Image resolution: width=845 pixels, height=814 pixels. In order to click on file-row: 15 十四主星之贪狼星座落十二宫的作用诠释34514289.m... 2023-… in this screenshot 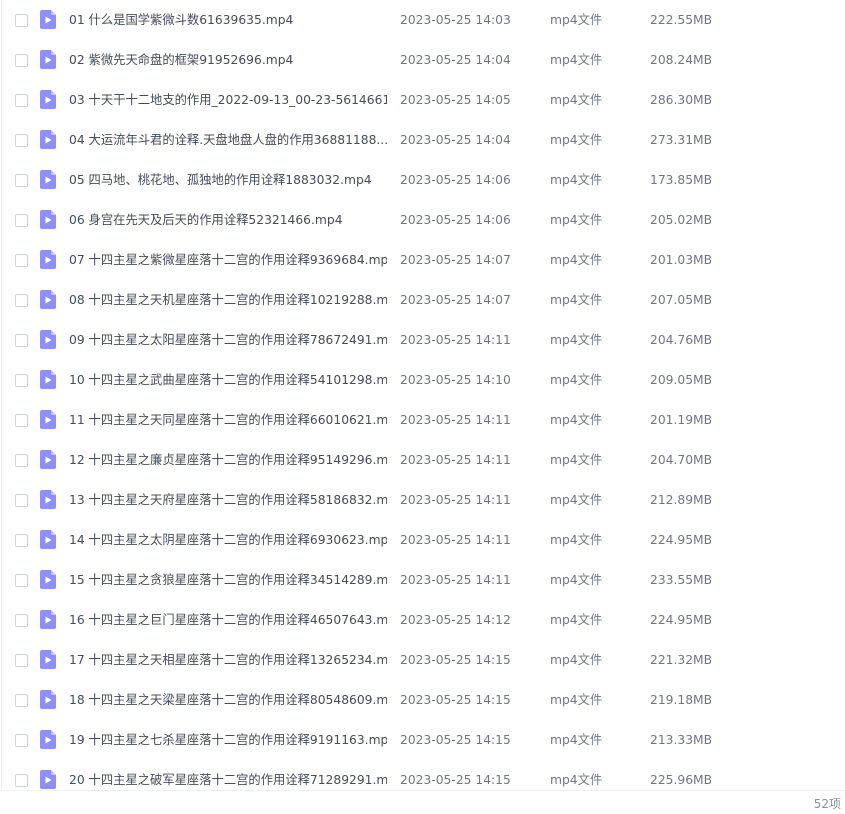, I will do `click(422, 580)`.